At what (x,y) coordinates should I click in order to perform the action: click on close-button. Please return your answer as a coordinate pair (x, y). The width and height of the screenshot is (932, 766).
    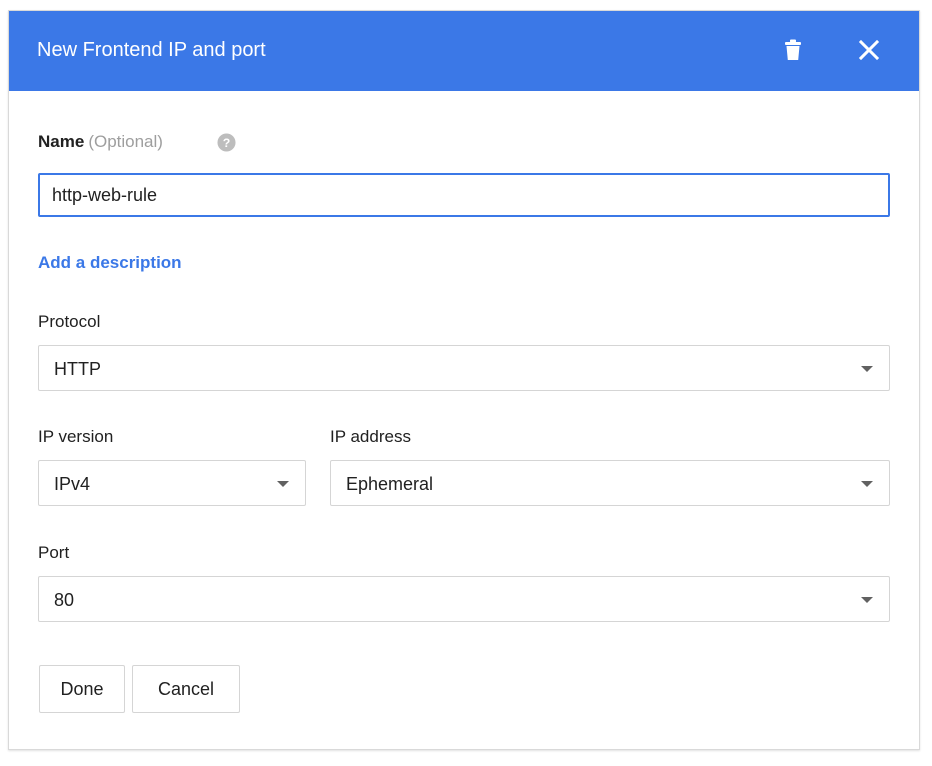
    Looking at the image, I should click on (869, 50).